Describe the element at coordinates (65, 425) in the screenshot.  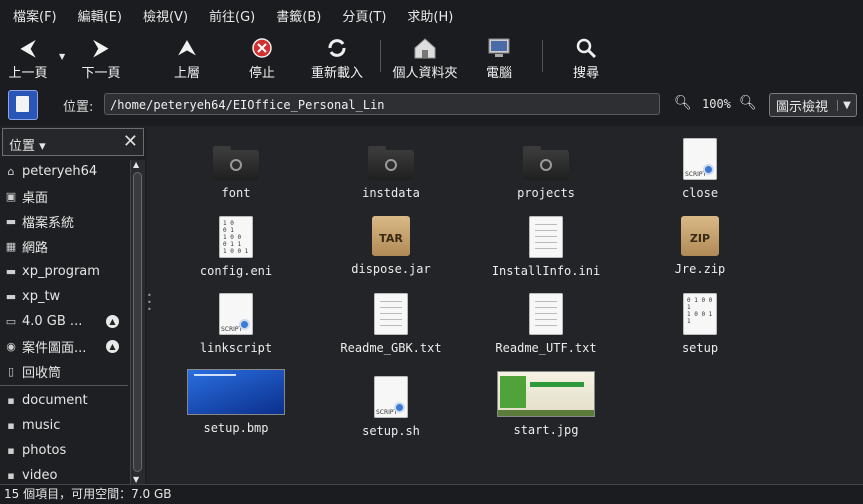
I see `sidebar-bookmark-music: ▪ music` at that location.